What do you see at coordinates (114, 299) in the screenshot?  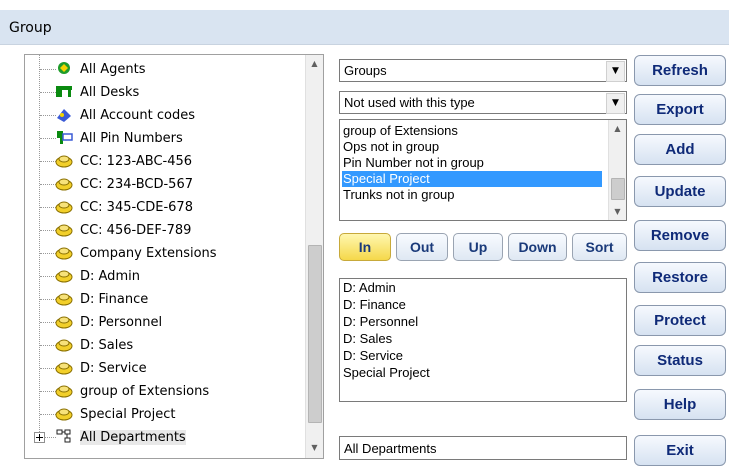 I see `tree-item-label: D: Finance` at bounding box center [114, 299].